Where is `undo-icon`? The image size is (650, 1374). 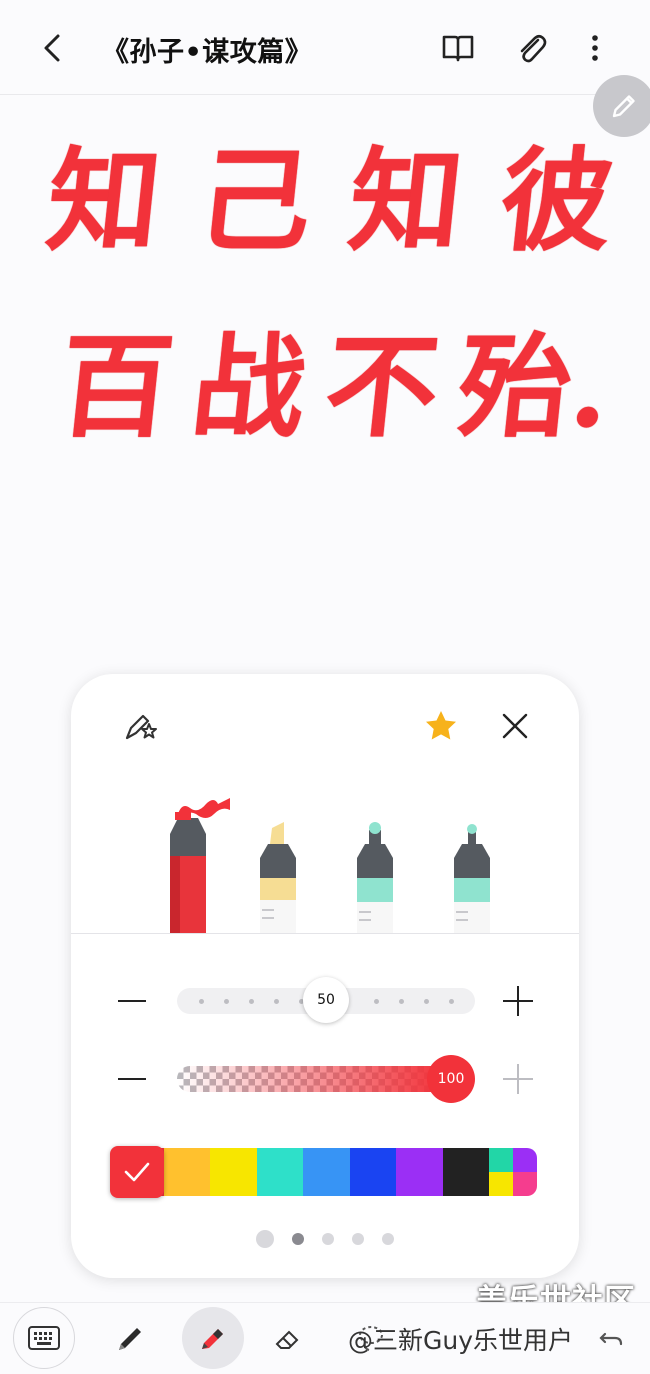
undo-icon is located at coordinates (611, 1338).